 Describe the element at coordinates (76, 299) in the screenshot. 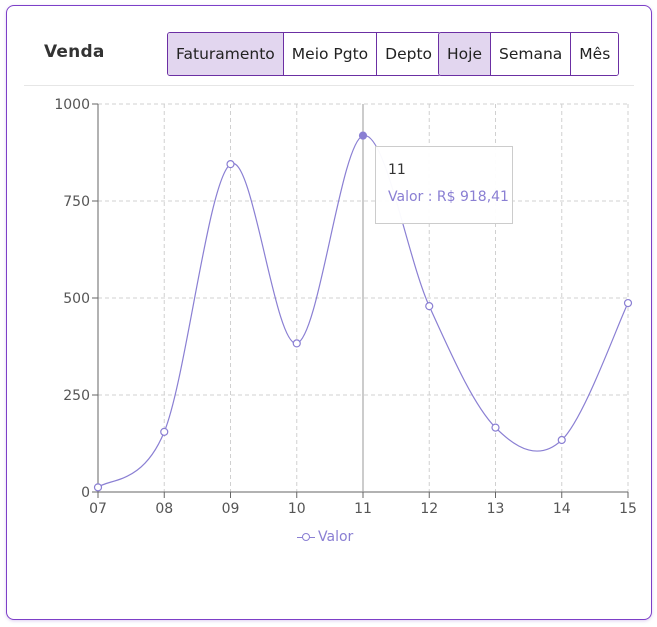

I see `y-tick-label: 500` at that location.